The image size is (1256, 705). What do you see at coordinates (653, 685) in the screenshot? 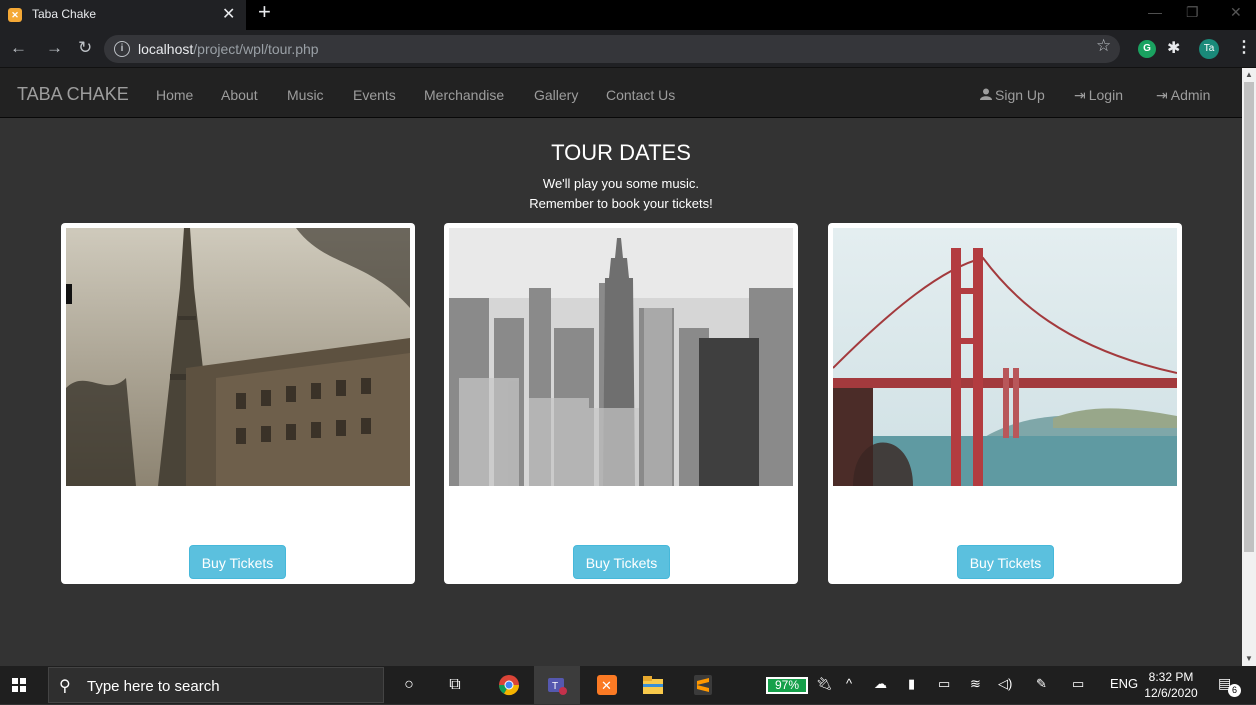
I see `file-explorer-icon` at bounding box center [653, 685].